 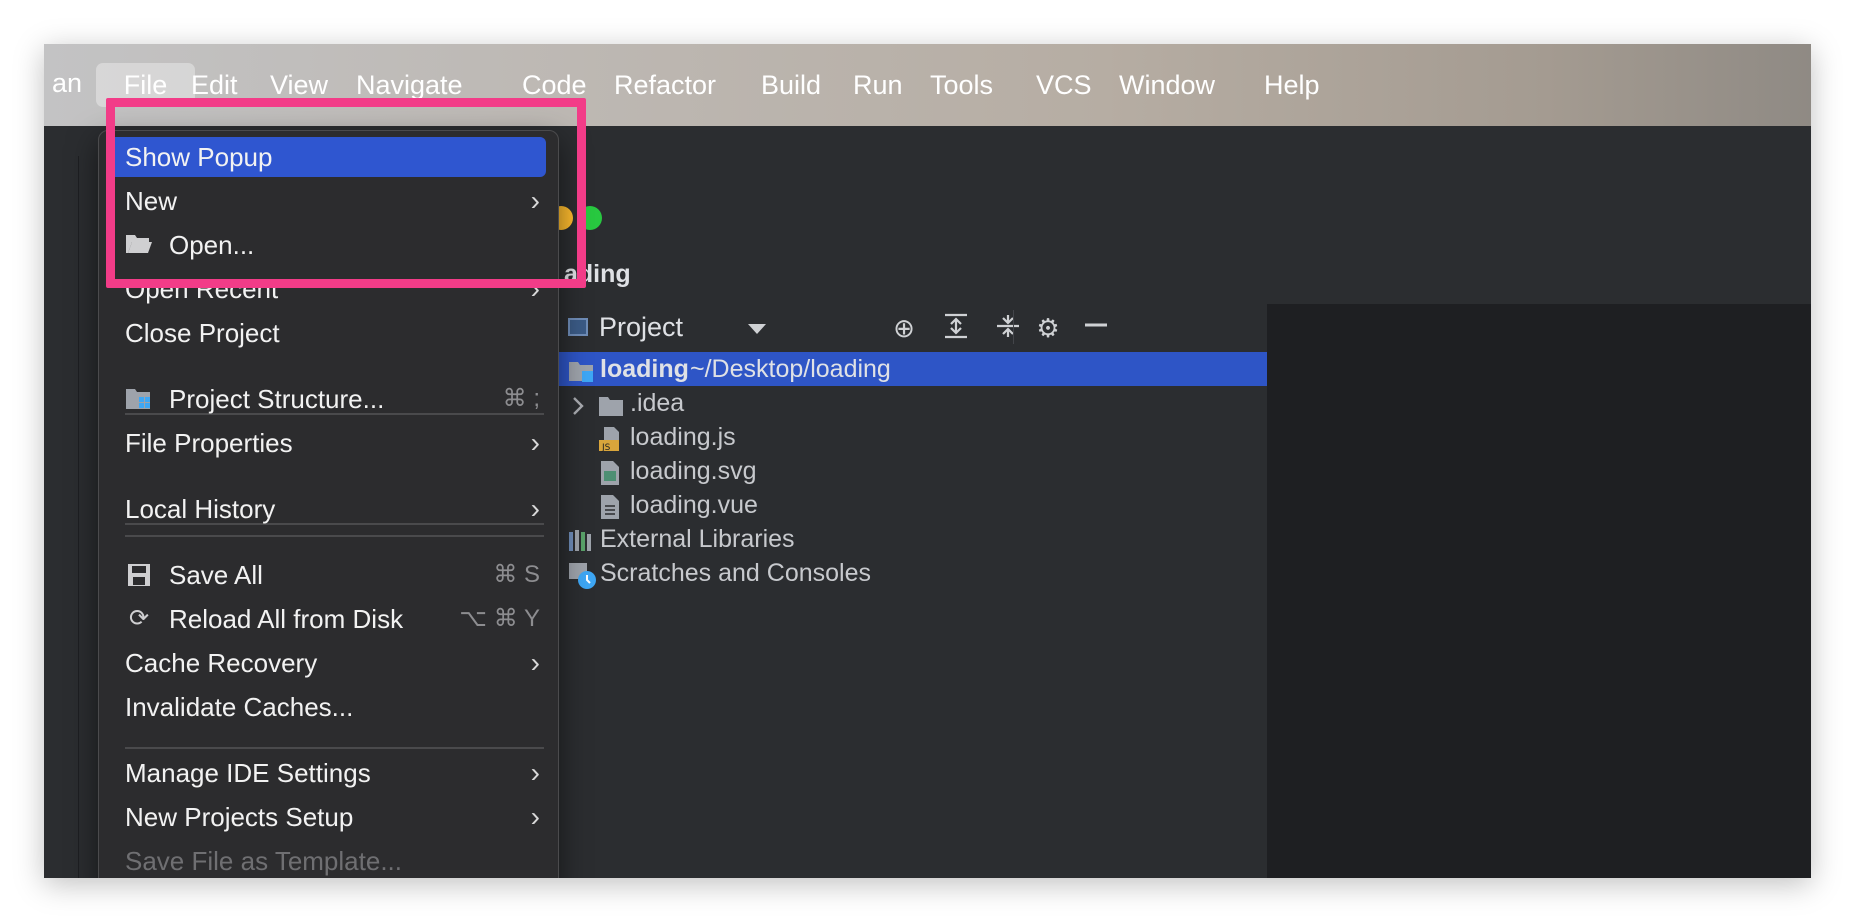 What do you see at coordinates (610, 506) in the screenshot?
I see `text-file-icon` at bounding box center [610, 506].